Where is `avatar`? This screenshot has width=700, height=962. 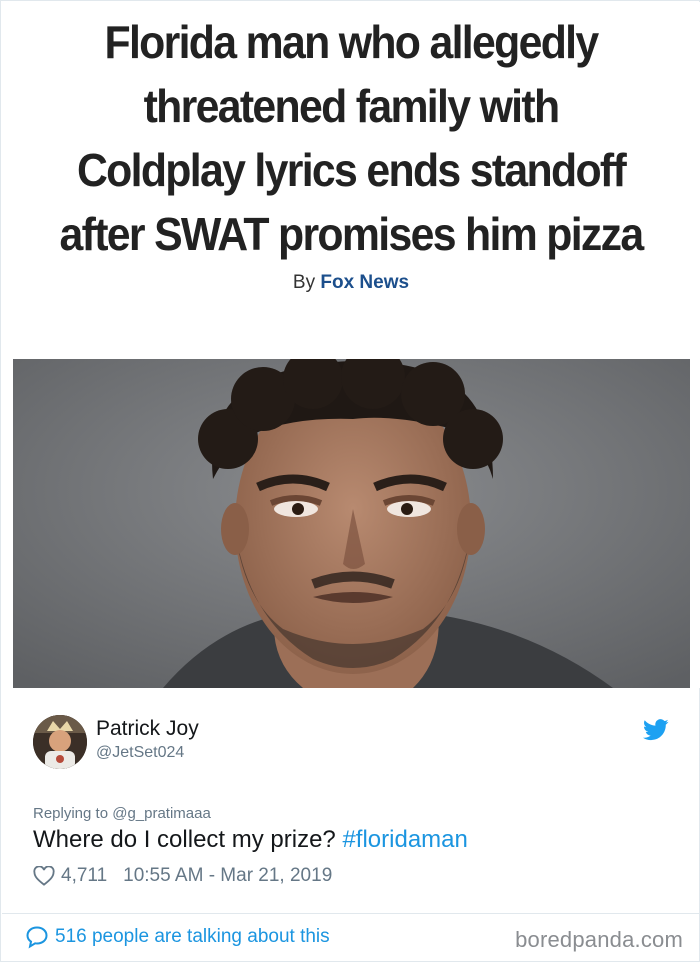
avatar is located at coordinates (60, 742).